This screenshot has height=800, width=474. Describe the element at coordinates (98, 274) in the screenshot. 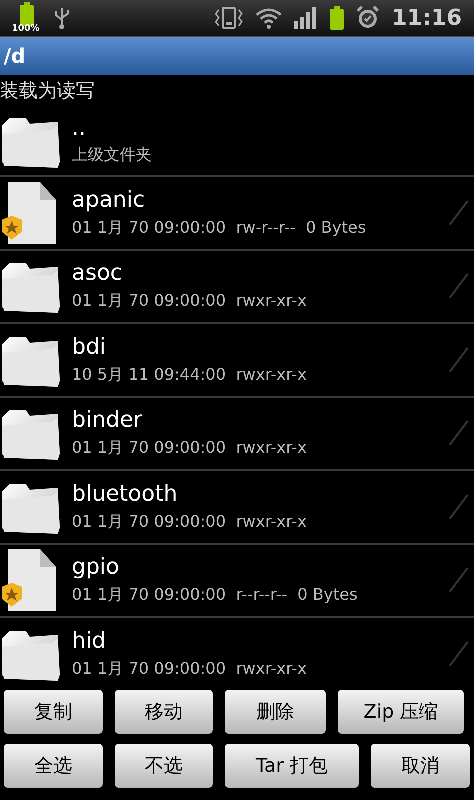

I see `file-name: asoc` at that location.